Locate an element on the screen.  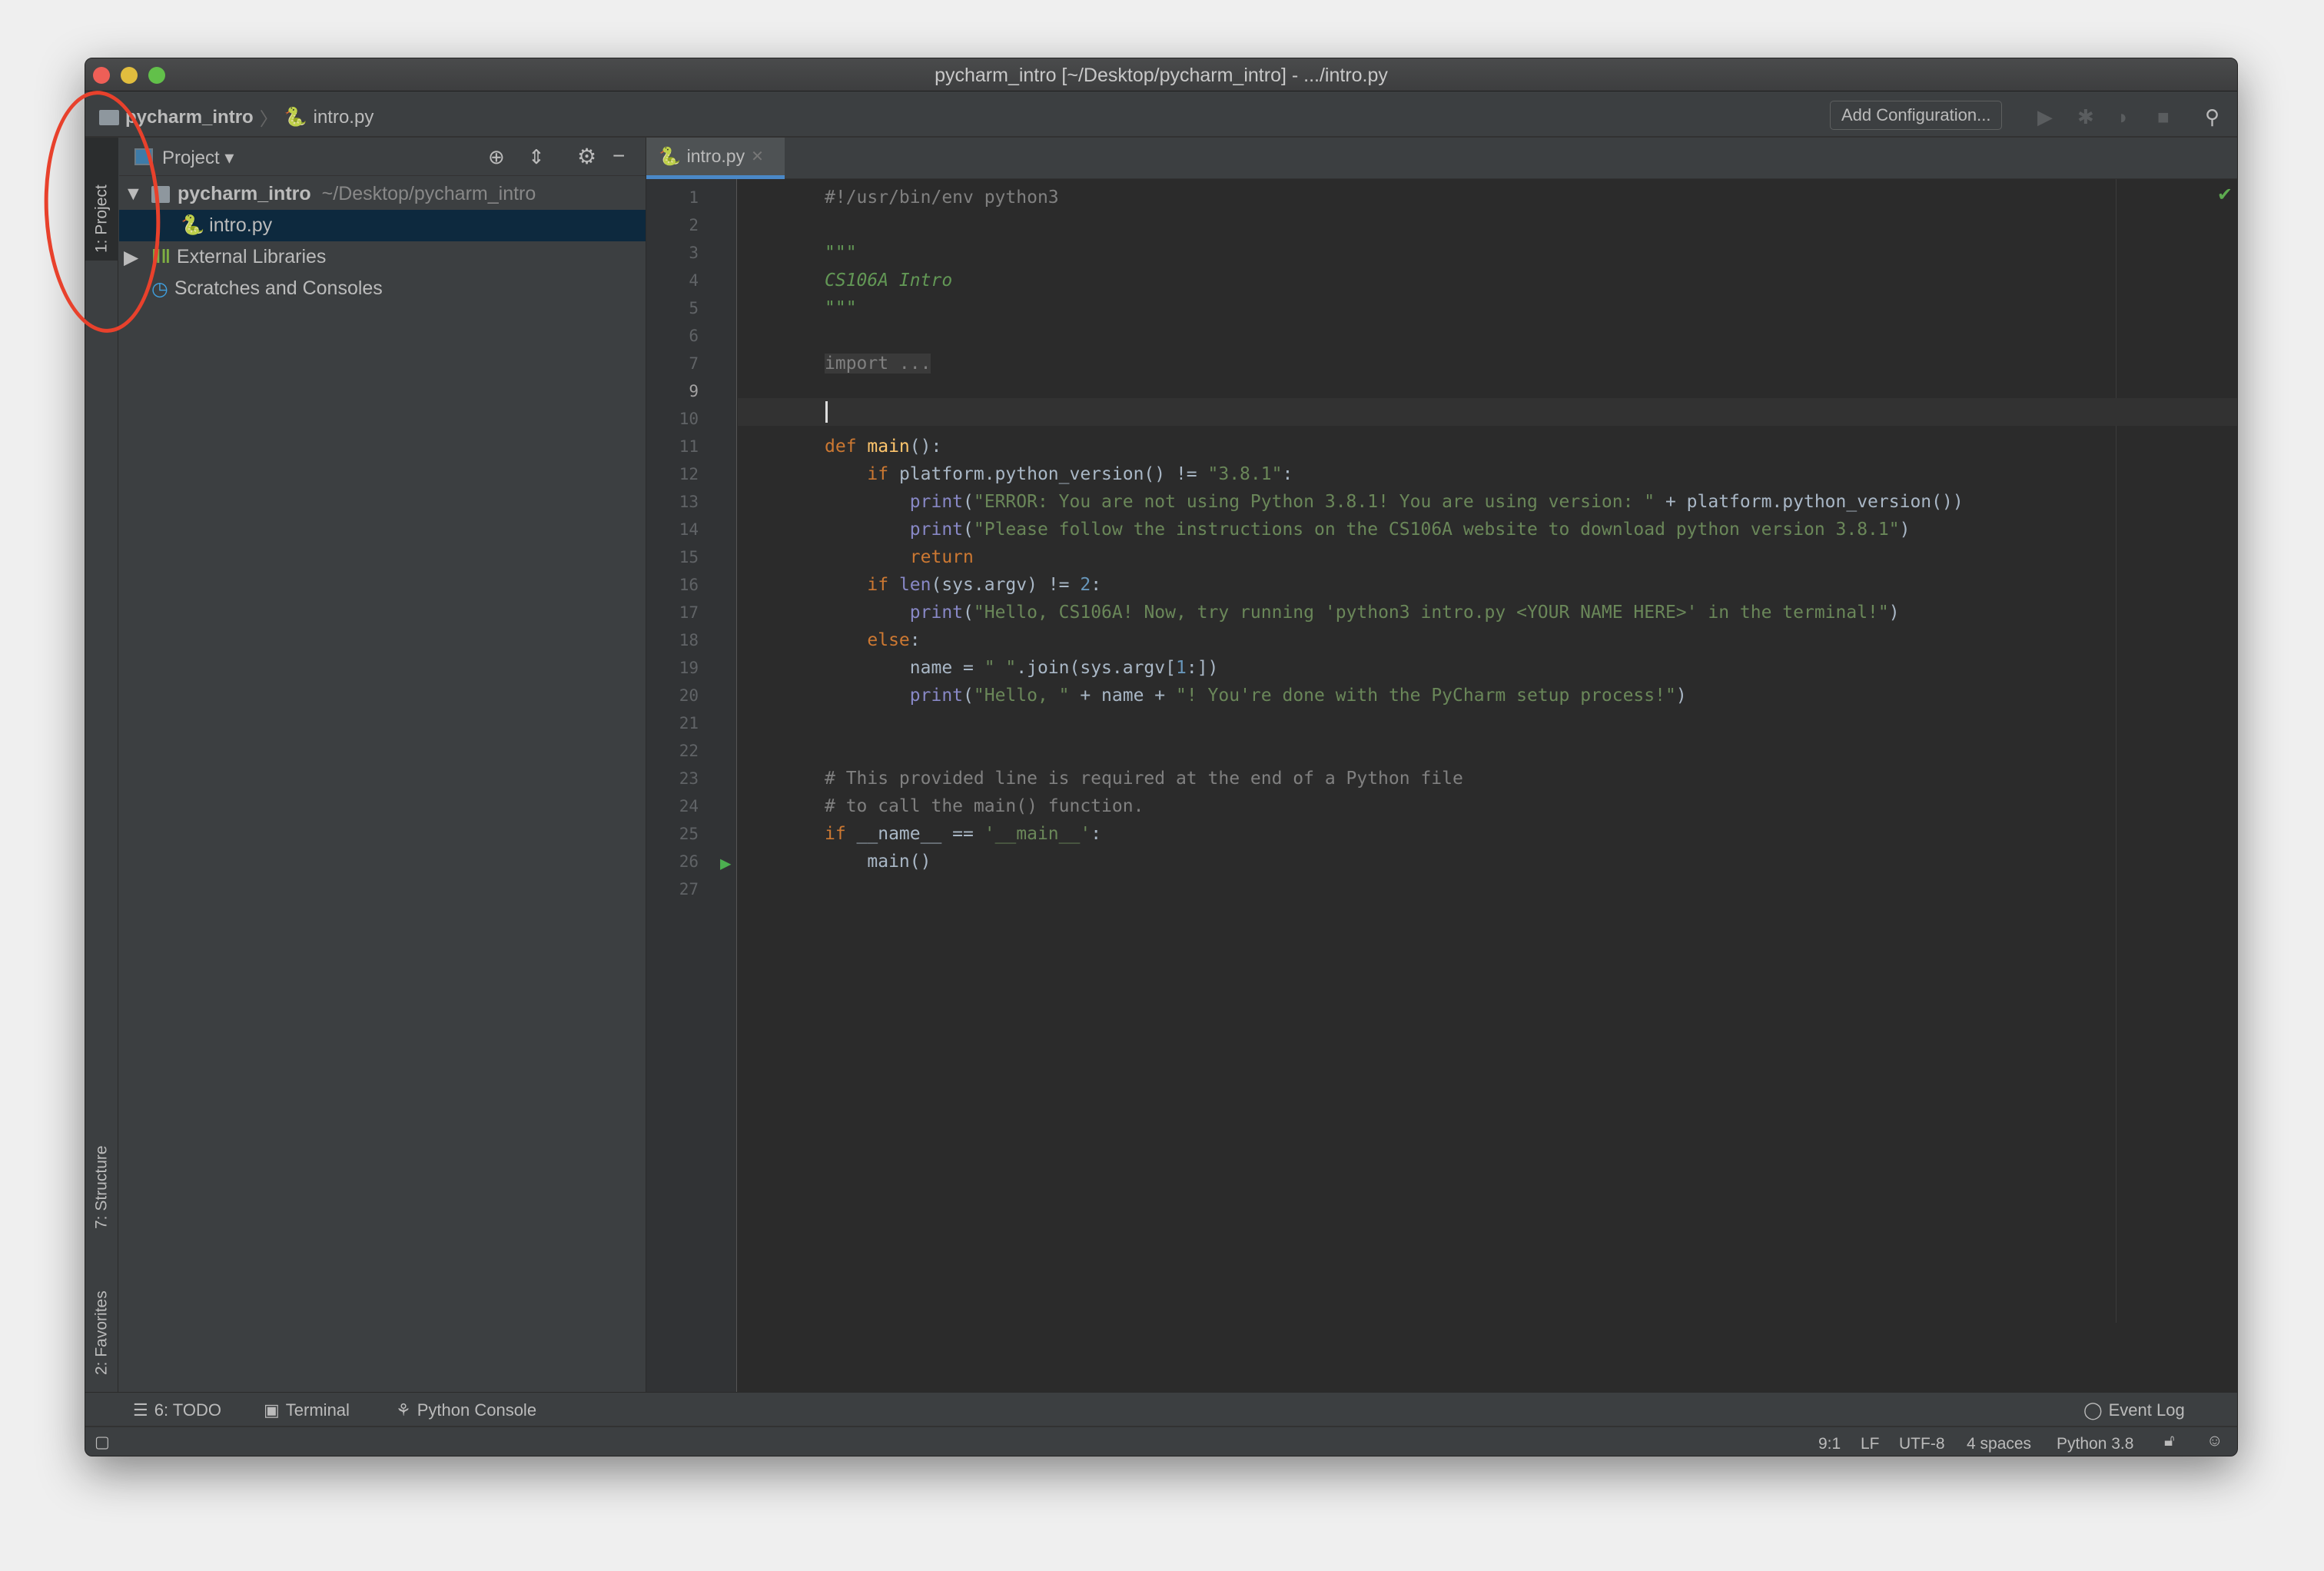
code-line: if len(sys.argv) != 2: is located at coordinates (963, 585).